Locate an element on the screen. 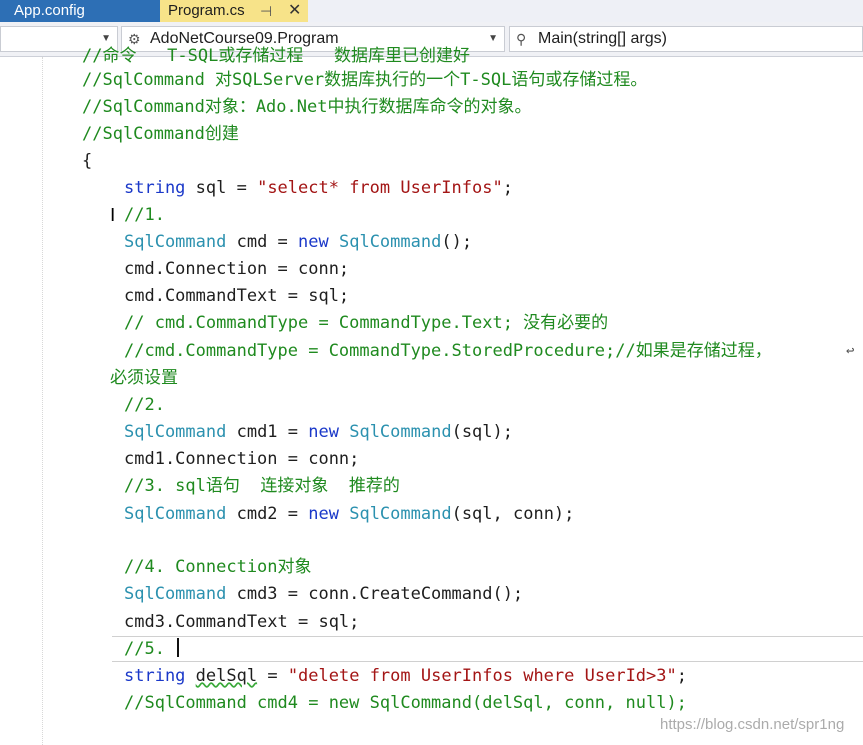 This screenshot has height=745, width=863. current-line-highlight is located at coordinates (487, 649).